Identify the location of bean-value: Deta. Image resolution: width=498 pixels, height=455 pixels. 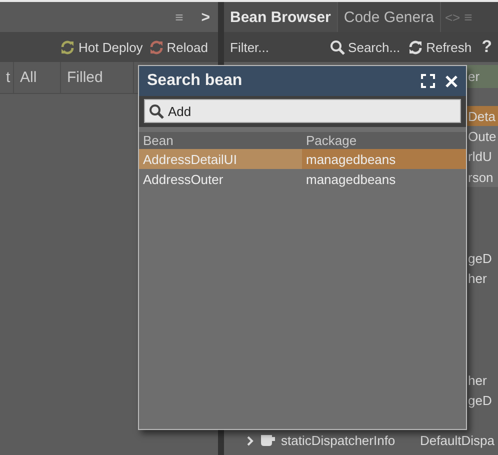
(482, 116).